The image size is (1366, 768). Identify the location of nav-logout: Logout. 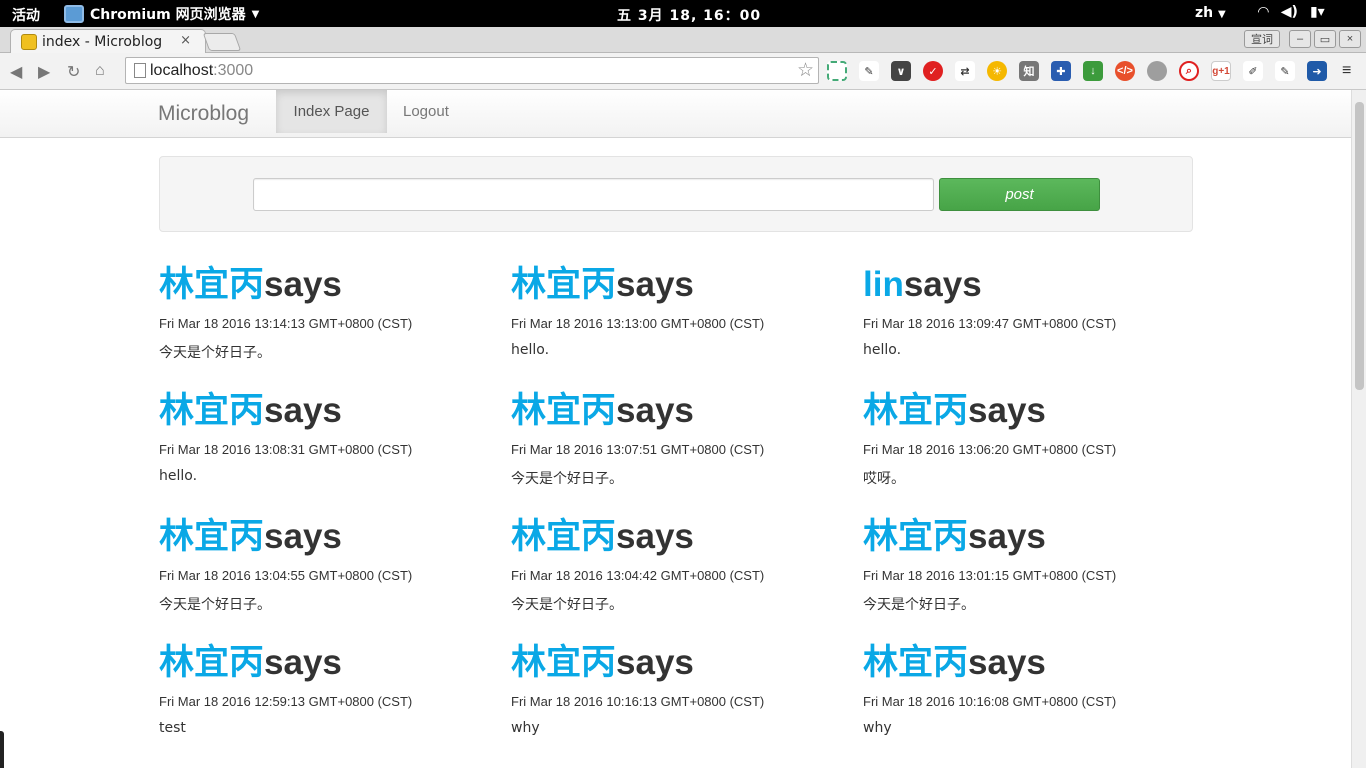
(426, 111).